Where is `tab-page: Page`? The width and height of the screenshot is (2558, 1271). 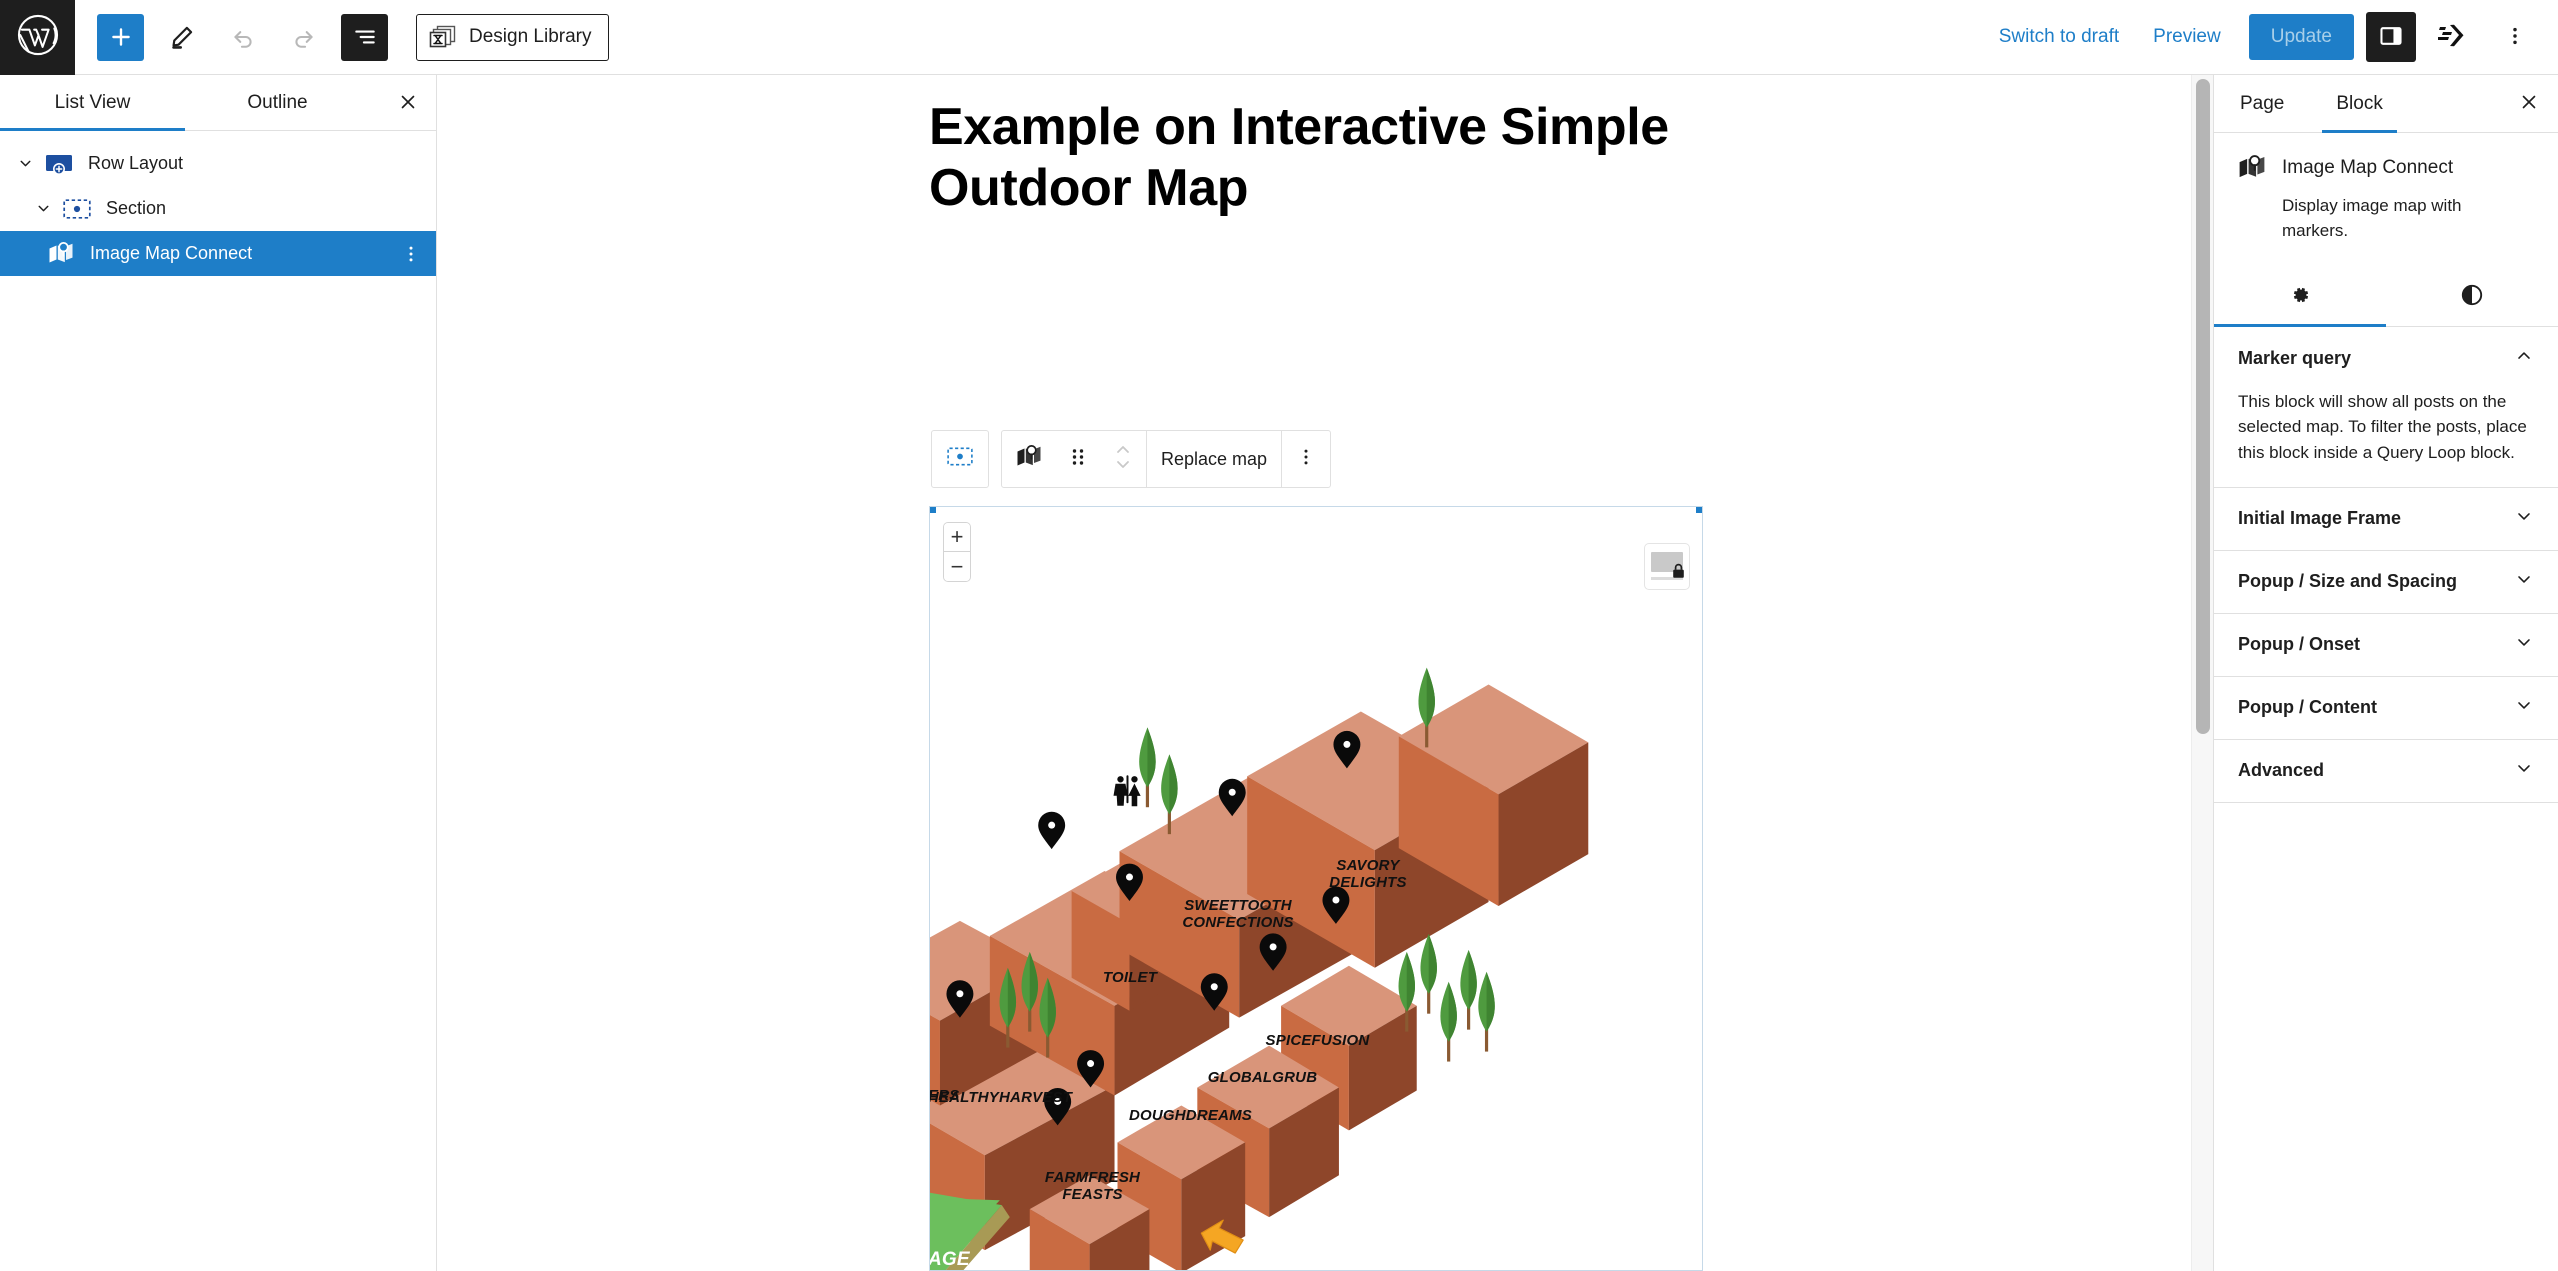 tab-page: Page is located at coordinates (2262, 103).